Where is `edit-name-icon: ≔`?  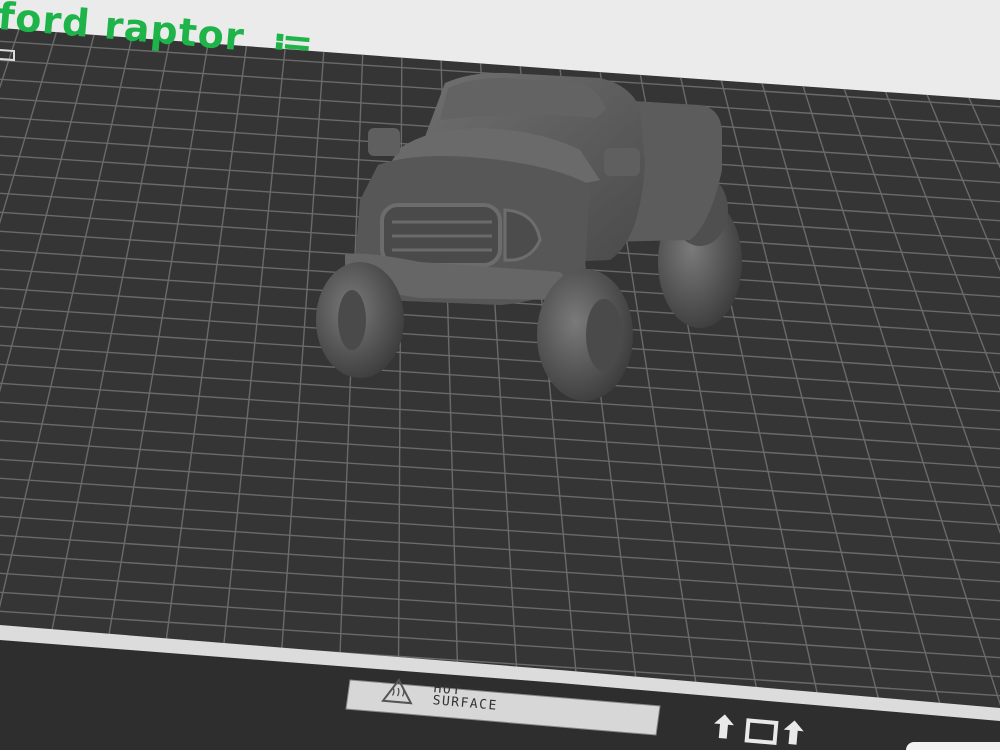
edit-name-icon: ≔ is located at coordinates (293, 41).